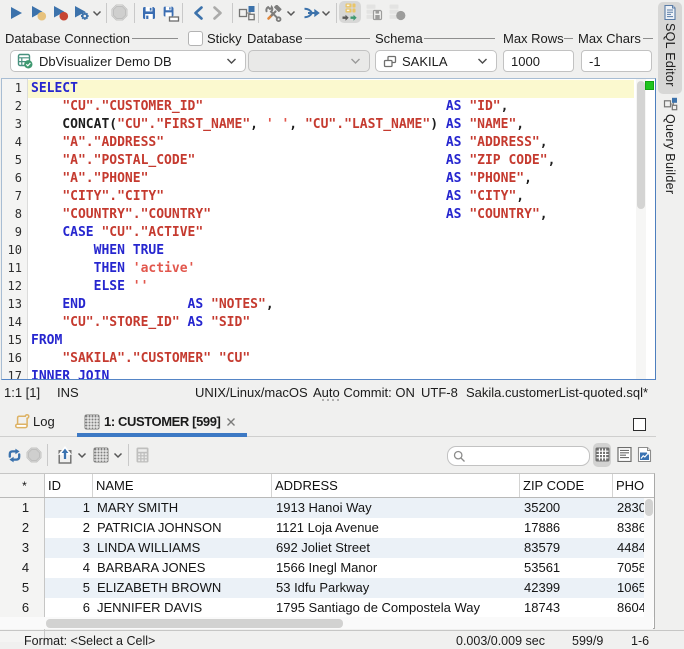  What do you see at coordinates (396, 508) in the screenshot?
I see `table-cell-address: 1913 Hanoi Way` at bounding box center [396, 508].